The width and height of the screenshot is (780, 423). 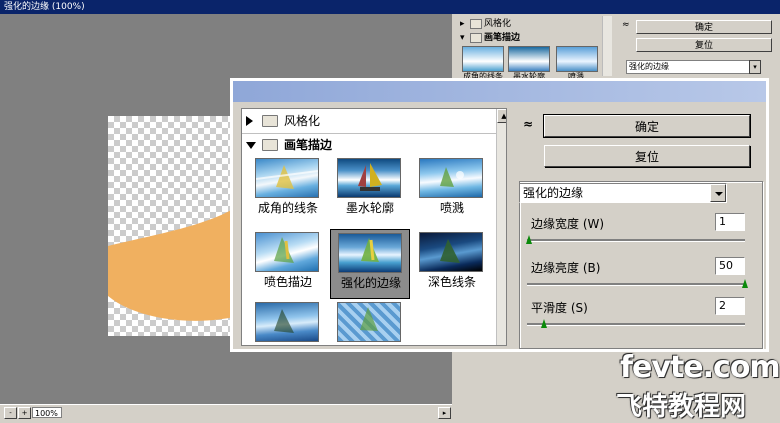 What do you see at coordinates (745, 283) in the screenshot?
I see `edge-brightness-slider-thumb` at bounding box center [745, 283].